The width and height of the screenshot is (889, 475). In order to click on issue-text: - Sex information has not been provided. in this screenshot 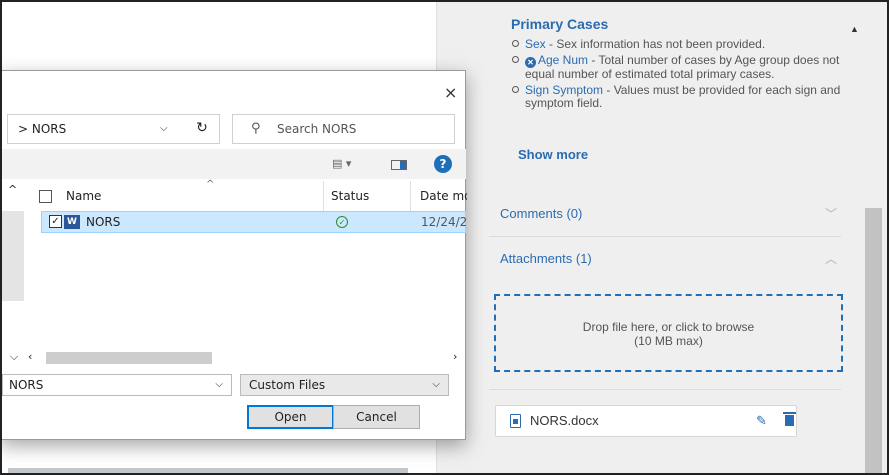, I will do `click(655, 44)`.